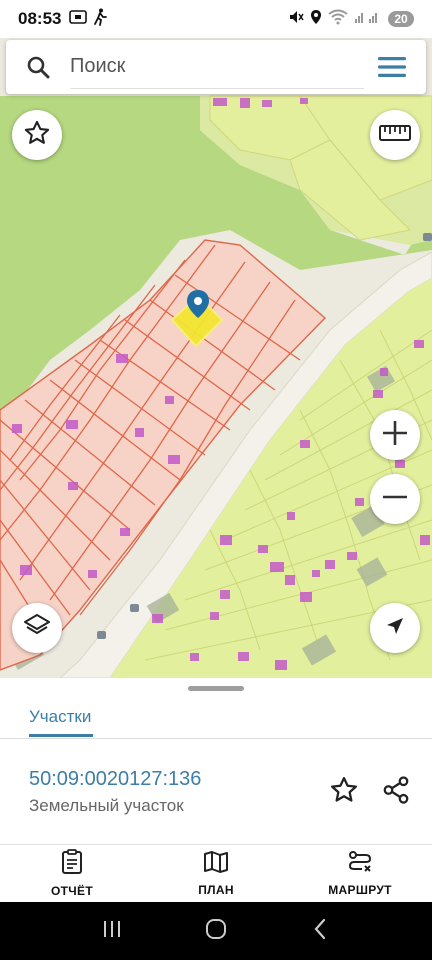 The image size is (432, 960). I want to click on plus-icon, so click(395, 435).